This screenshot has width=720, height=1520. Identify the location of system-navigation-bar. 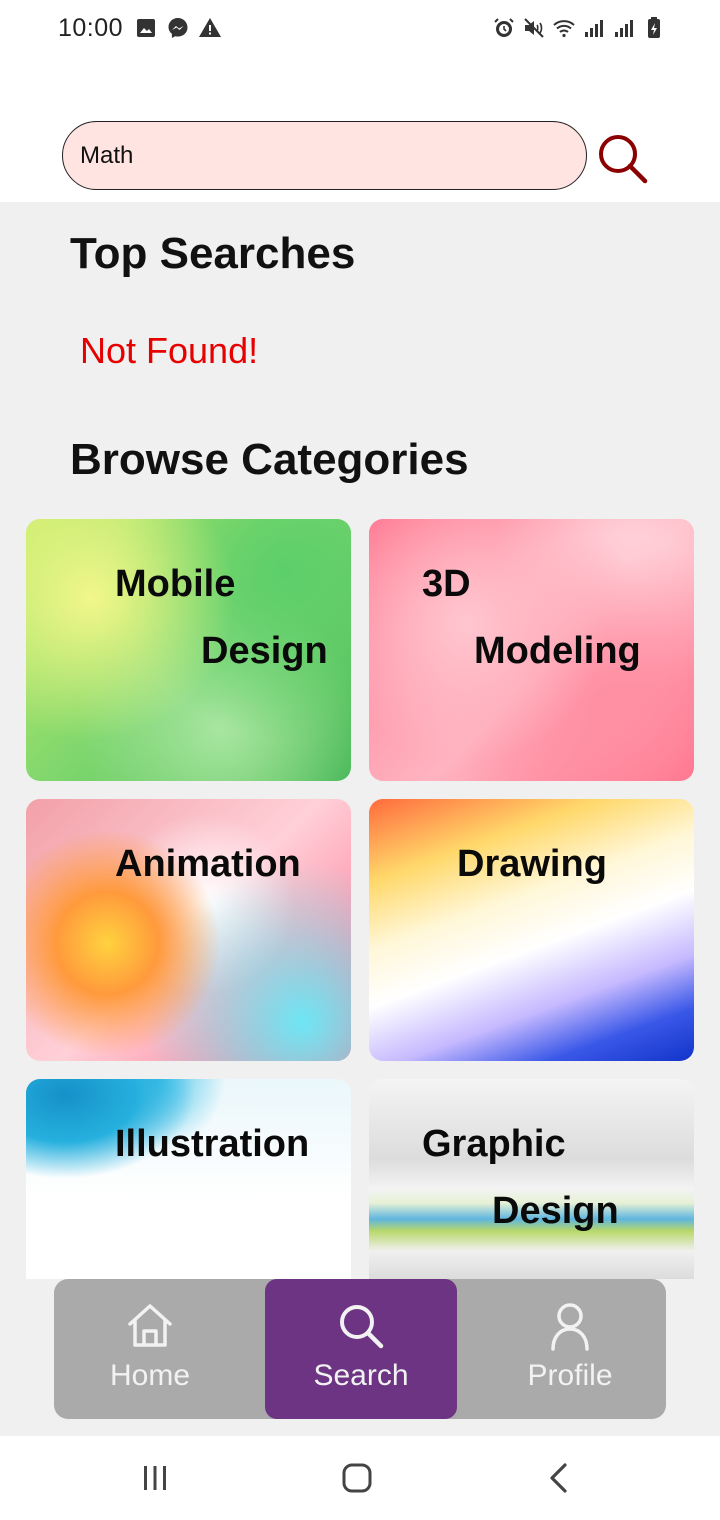
(360, 1478).